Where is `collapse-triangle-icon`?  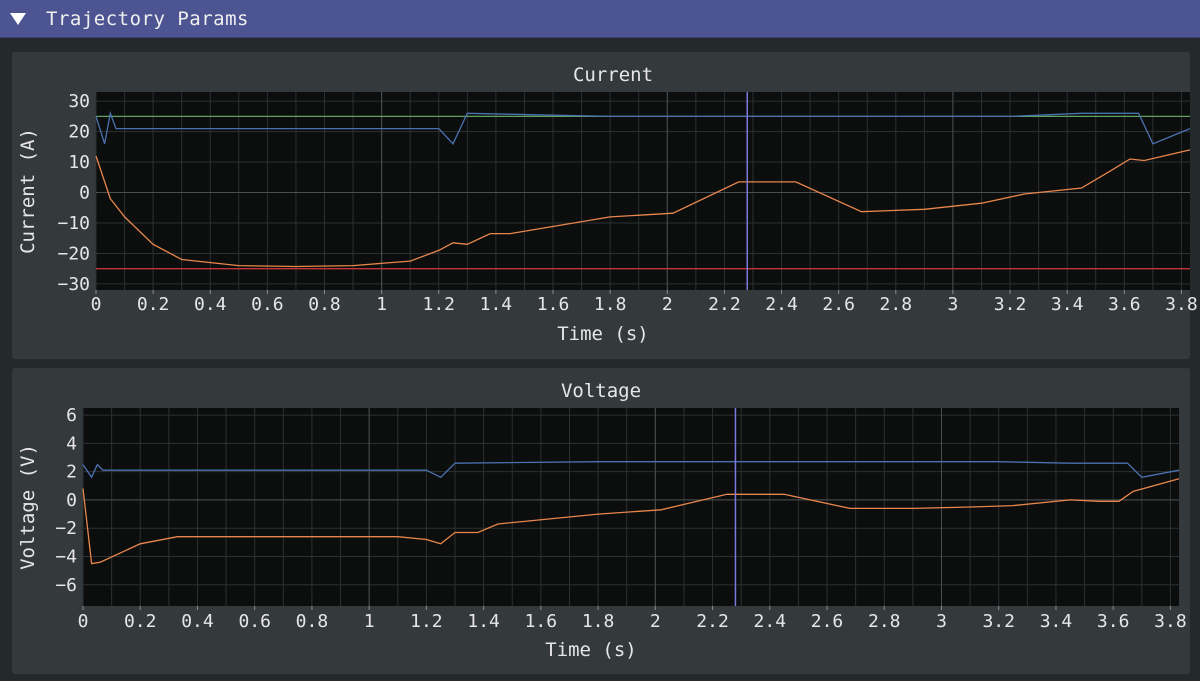 collapse-triangle-icon is located at coordinates (18, 18).